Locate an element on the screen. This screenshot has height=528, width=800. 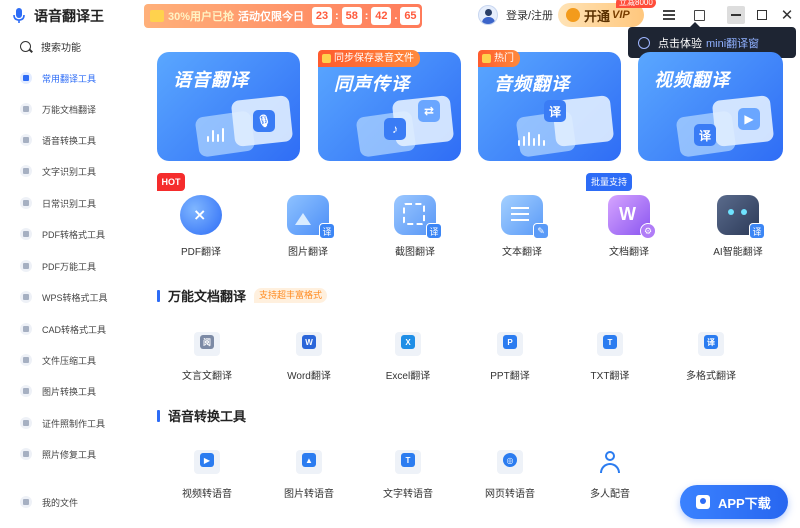
item-label: Word翻译 is located at coordinates (309, 376).